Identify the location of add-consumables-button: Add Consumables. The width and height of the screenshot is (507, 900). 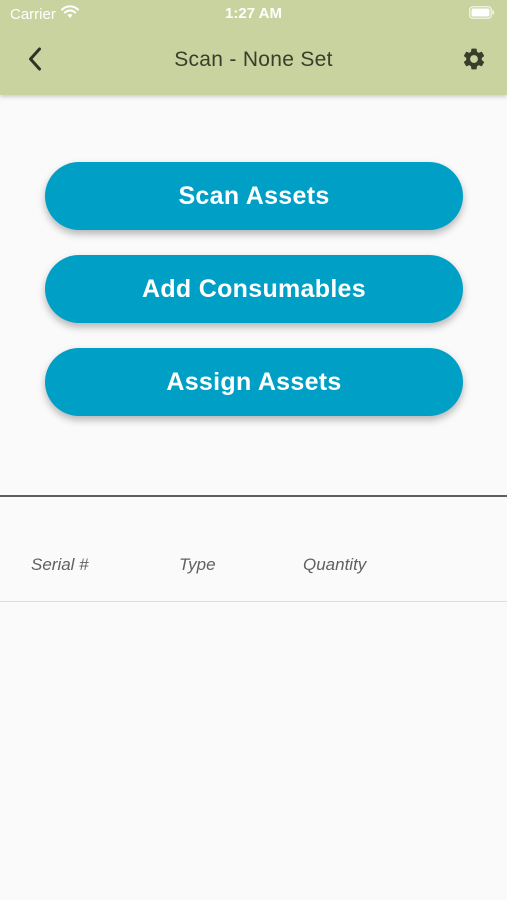
(254, 289).